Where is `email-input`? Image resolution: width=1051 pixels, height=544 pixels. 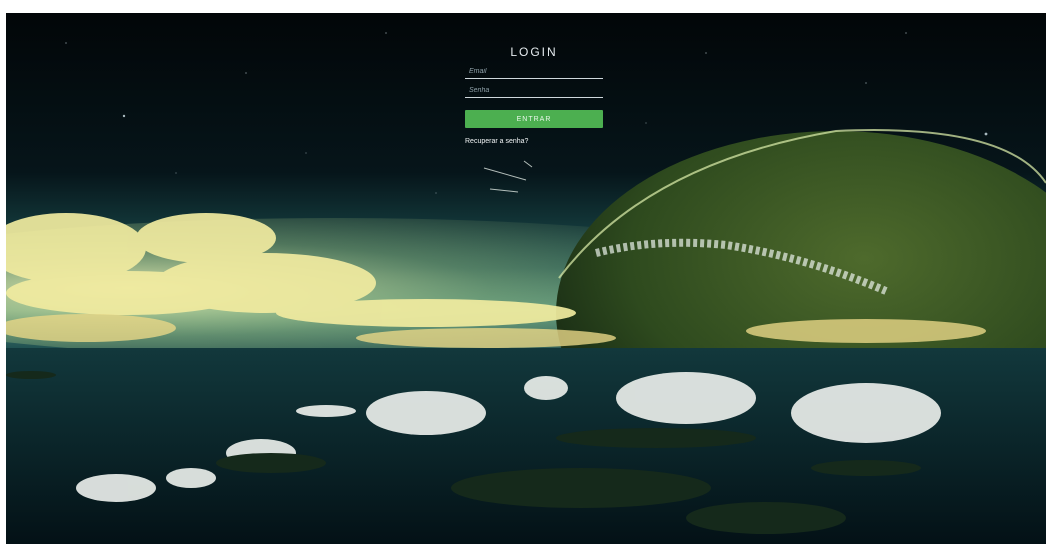 email-input is located at coordinates (534, 72).